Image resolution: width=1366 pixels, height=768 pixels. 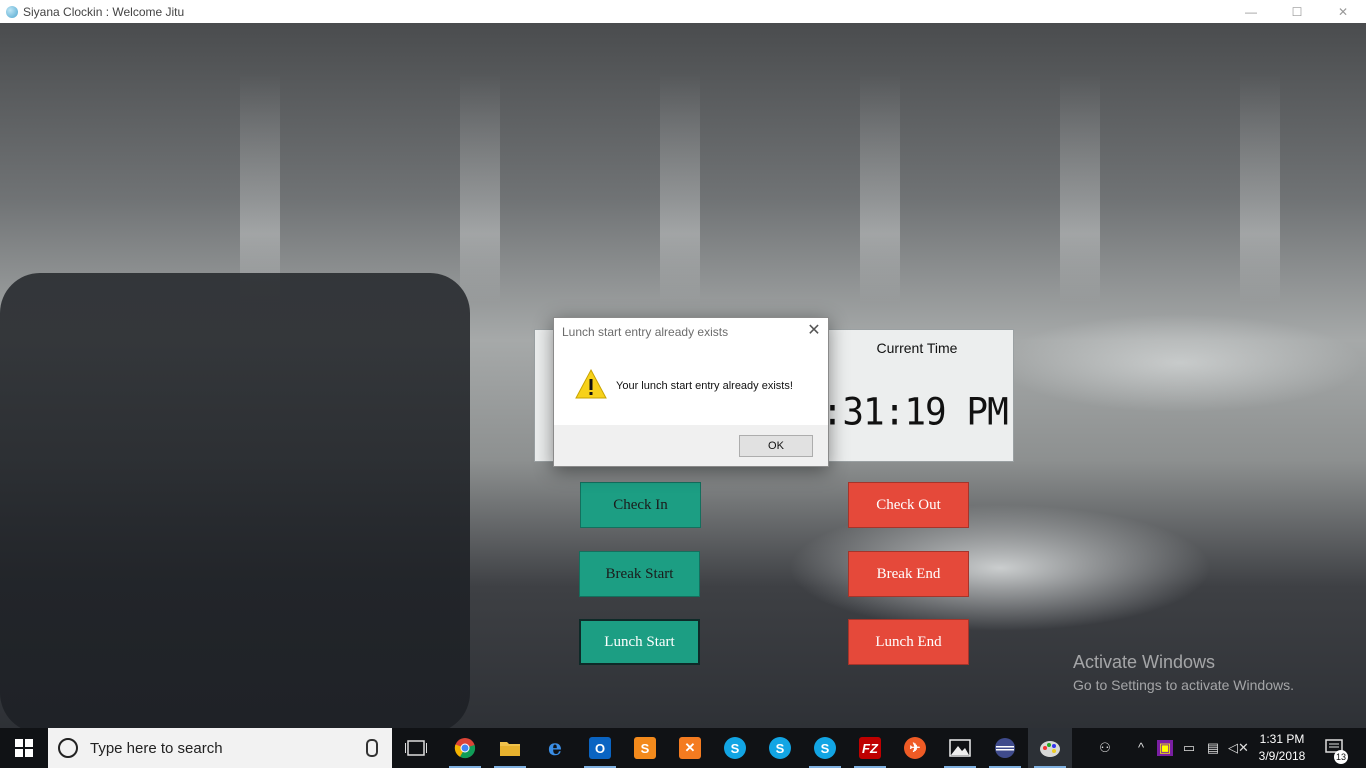 I want to click on volume-muted-icon: ◁✕, so click(x=1238, y=748).